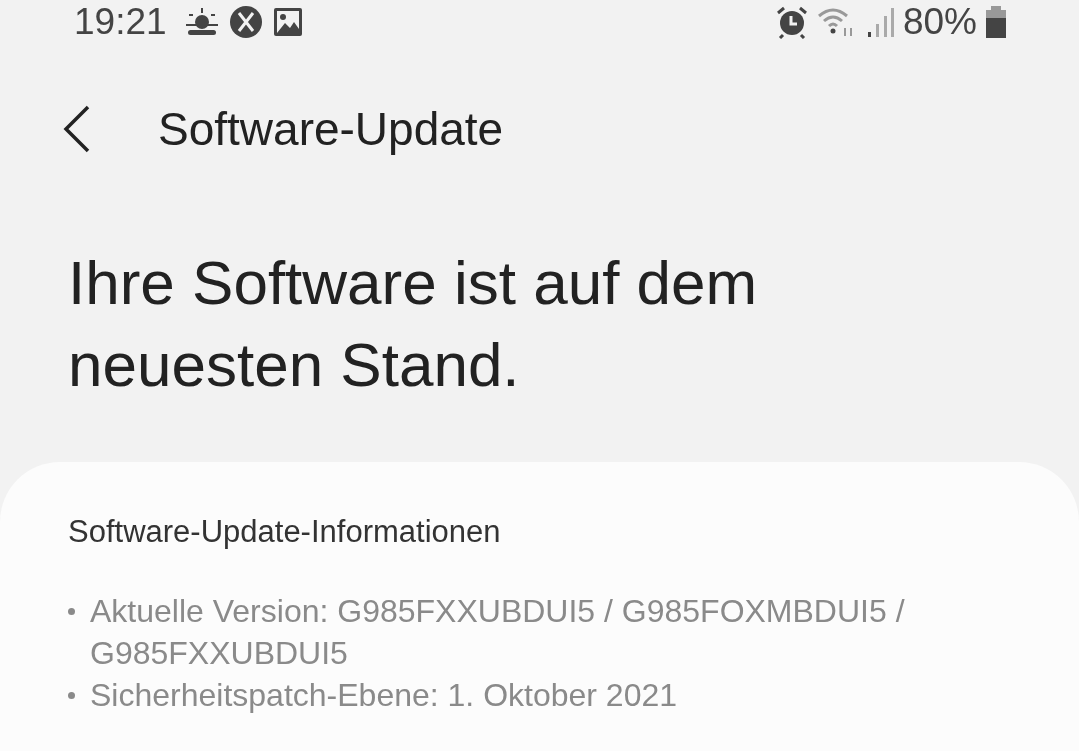 This screenshot has height=751, width=1079. What do you see at coordinates (384, 695) in the screenshot?
I see `info-text: Sicherheitspatch-Ebene: 1. Oktober 2021` at bounding box center [384, 695].